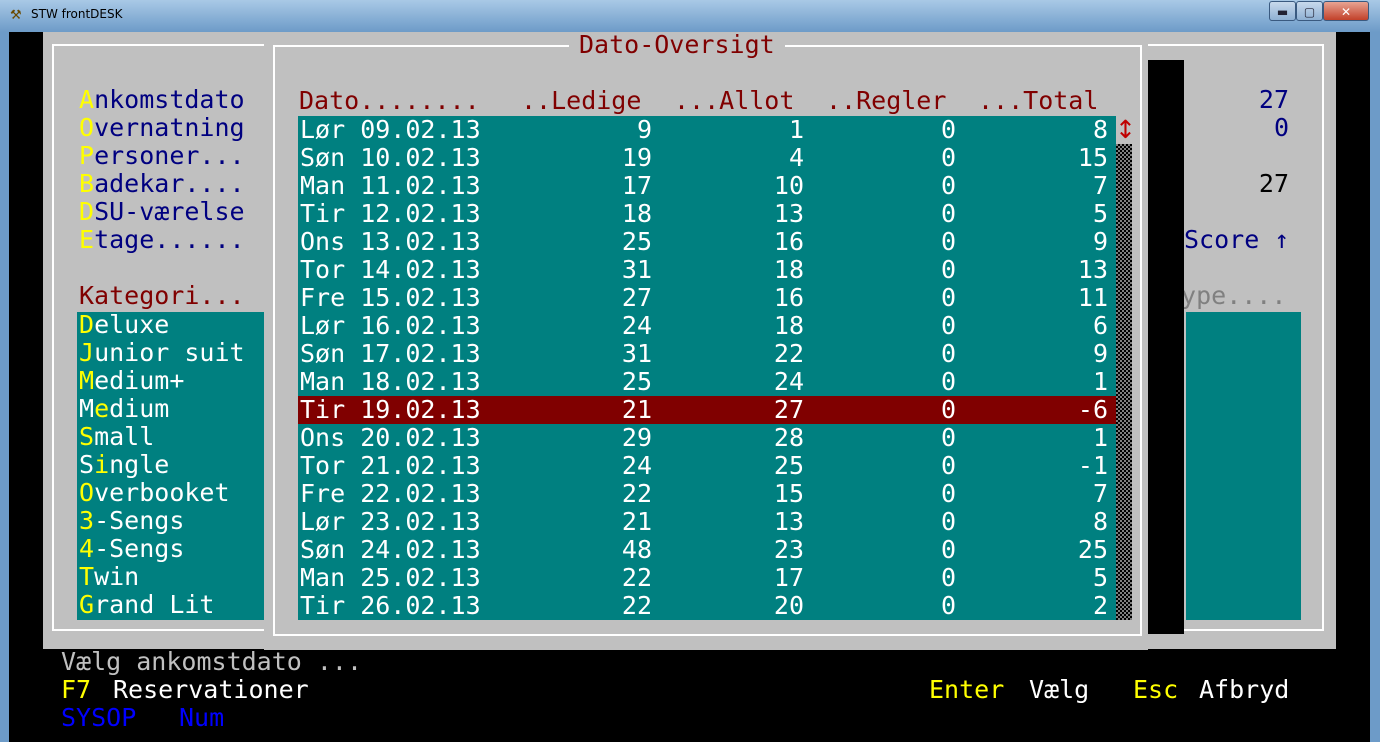  Describe the element at coordinates (87, 604) in the screenshot. I see `hotkey-letter: G` at that location.